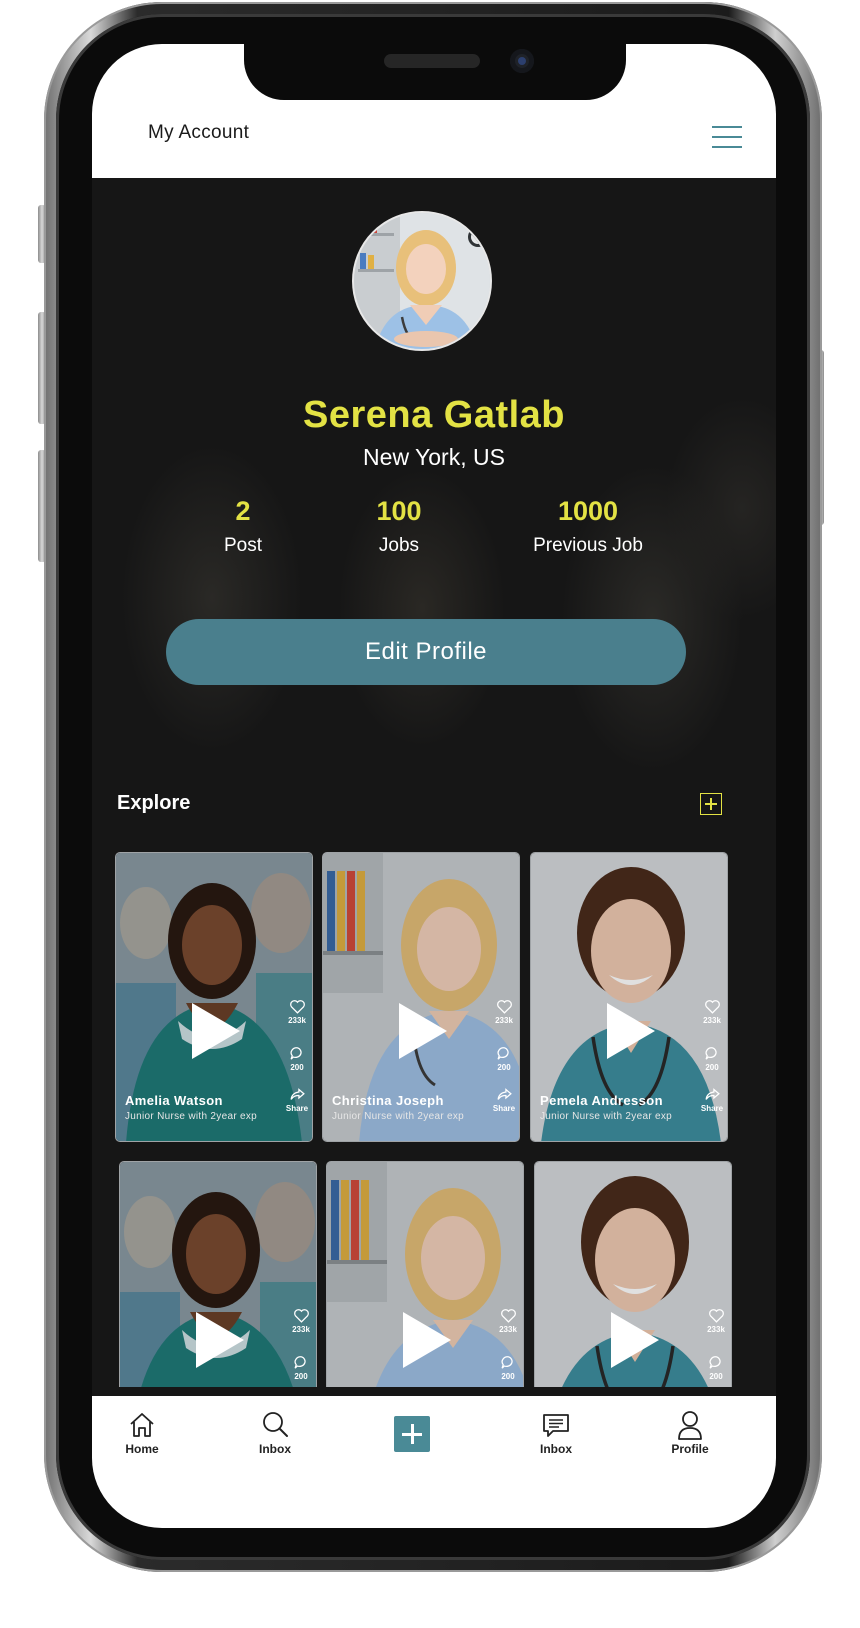 The width and height of the screenshot is (860, 1628). What do you see at coordinates (174, 1100) in the screenshot?
I see `card-title: Amelia Watson` at bounding box center [174, 1100].